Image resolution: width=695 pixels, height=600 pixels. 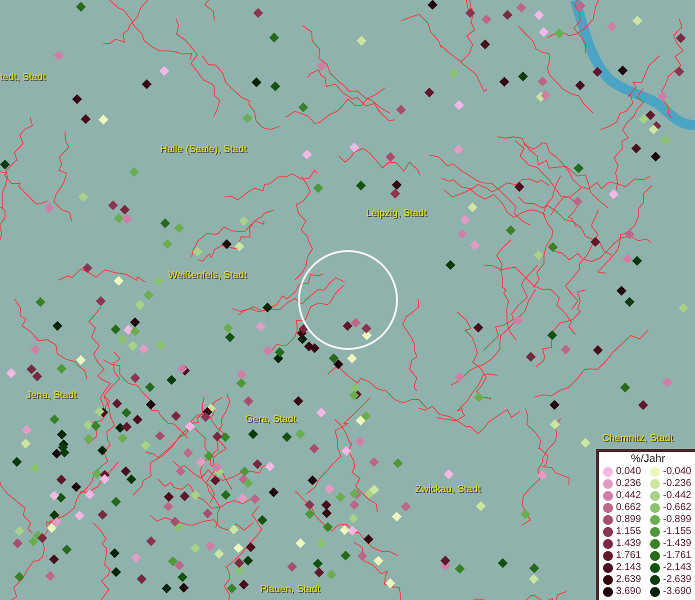 What do you see at coordinates (677, 568) in the screenshot?
I see `legend-value: -2.143` at bounding box center [677, 568].